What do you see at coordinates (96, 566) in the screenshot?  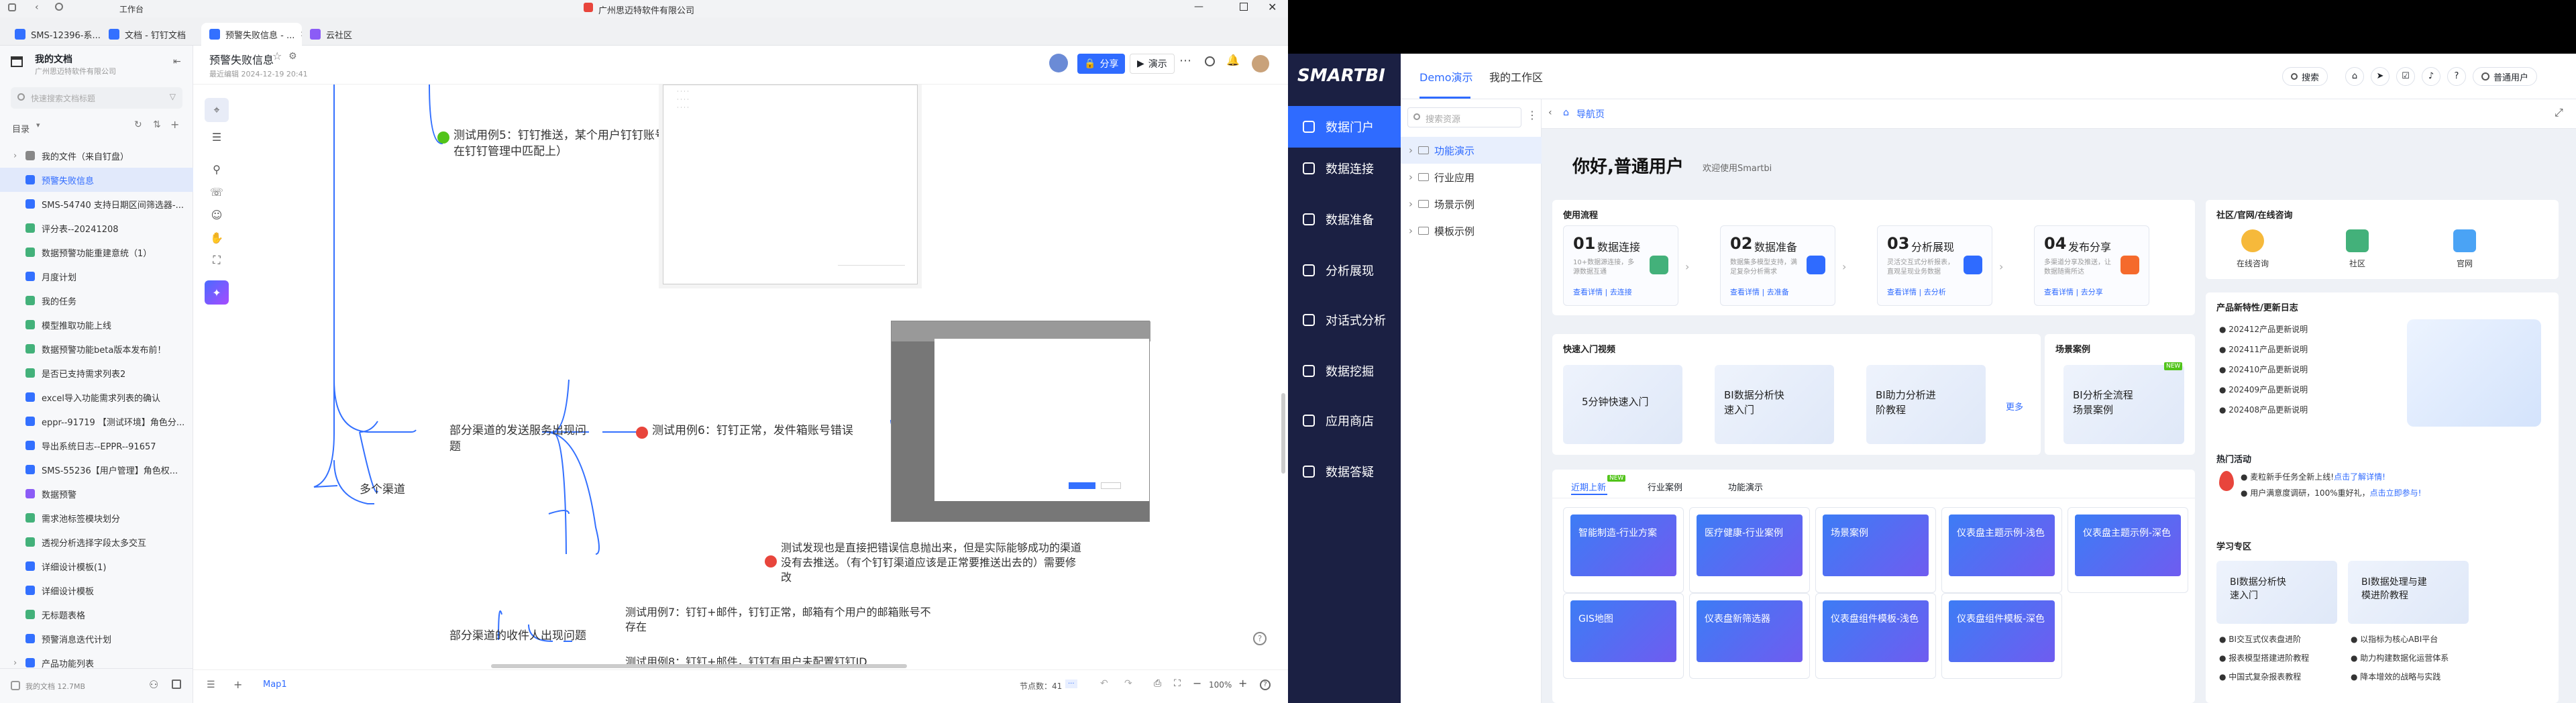 I see `sidebar-item: 详细设计模板(1)` at bounding box center [96, 566].